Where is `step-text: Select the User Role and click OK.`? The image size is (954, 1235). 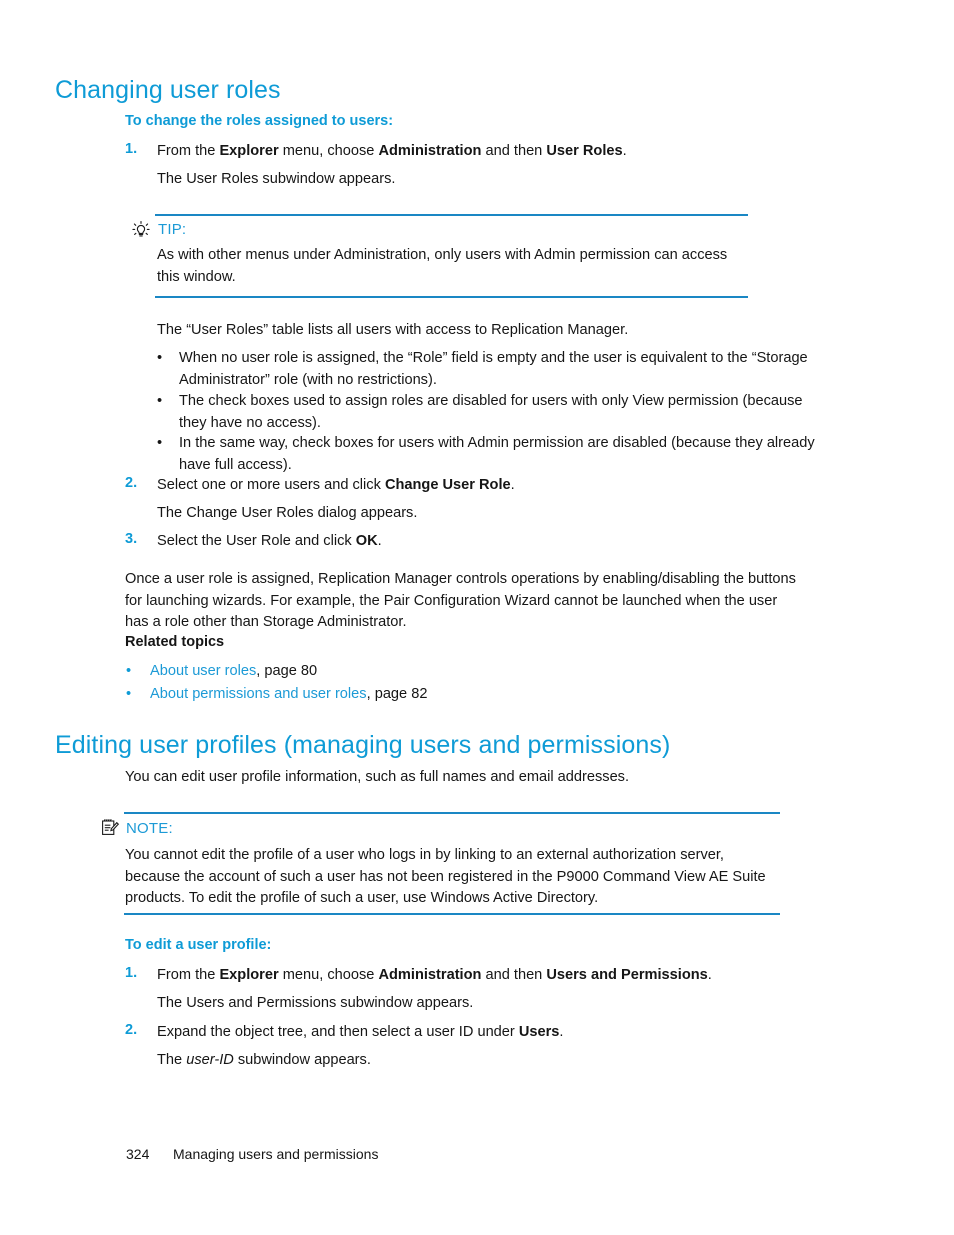
step-text: Select the User Role and click OK. is located at coordinates (477, 542).